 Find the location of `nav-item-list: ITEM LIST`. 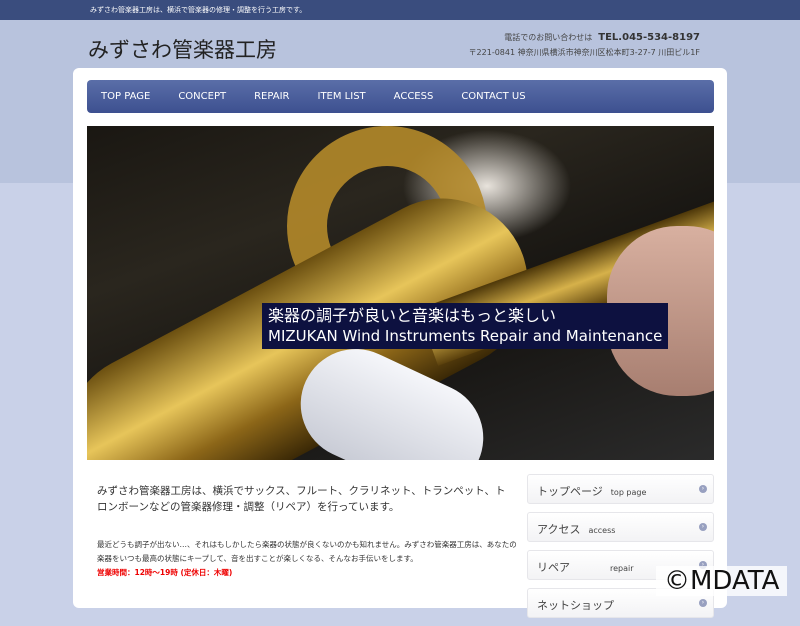

nav-item-list: ITEM LIST is located at coordinates (342, 96).